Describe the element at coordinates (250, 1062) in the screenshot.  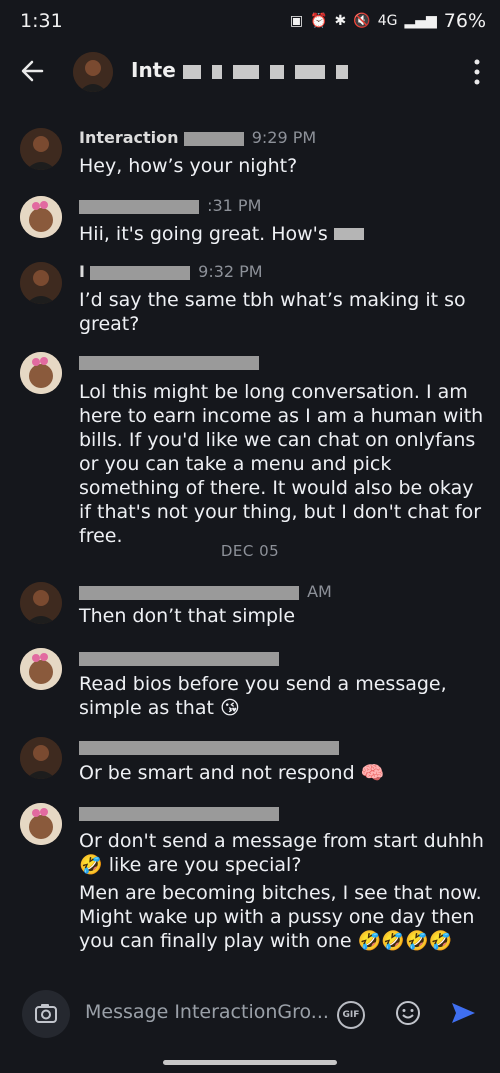
I see `home-indicator` at that location.